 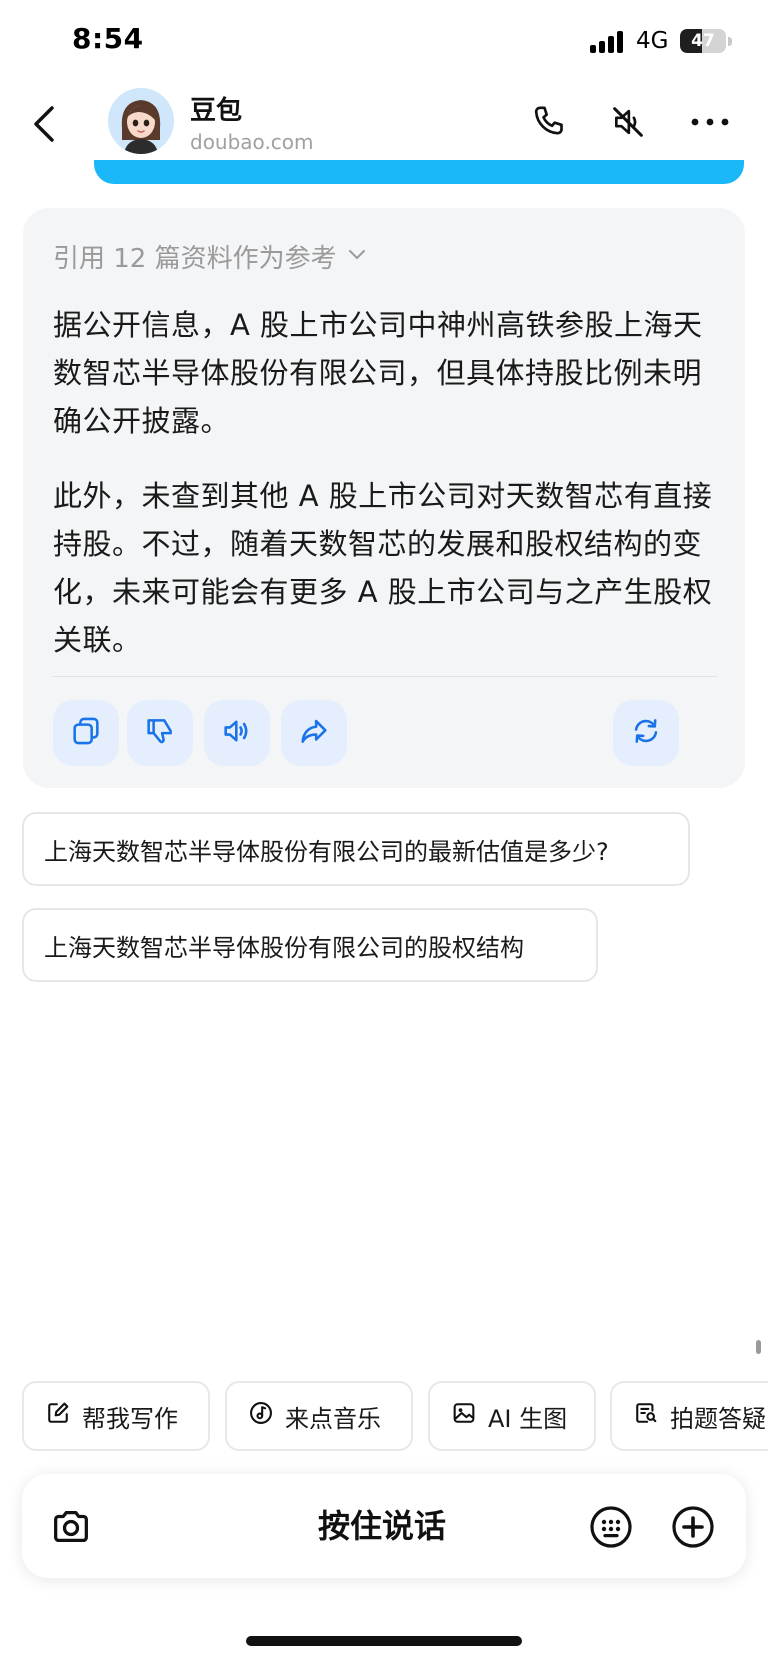 I want to click on image-icon, so click(x=464, y=1416).